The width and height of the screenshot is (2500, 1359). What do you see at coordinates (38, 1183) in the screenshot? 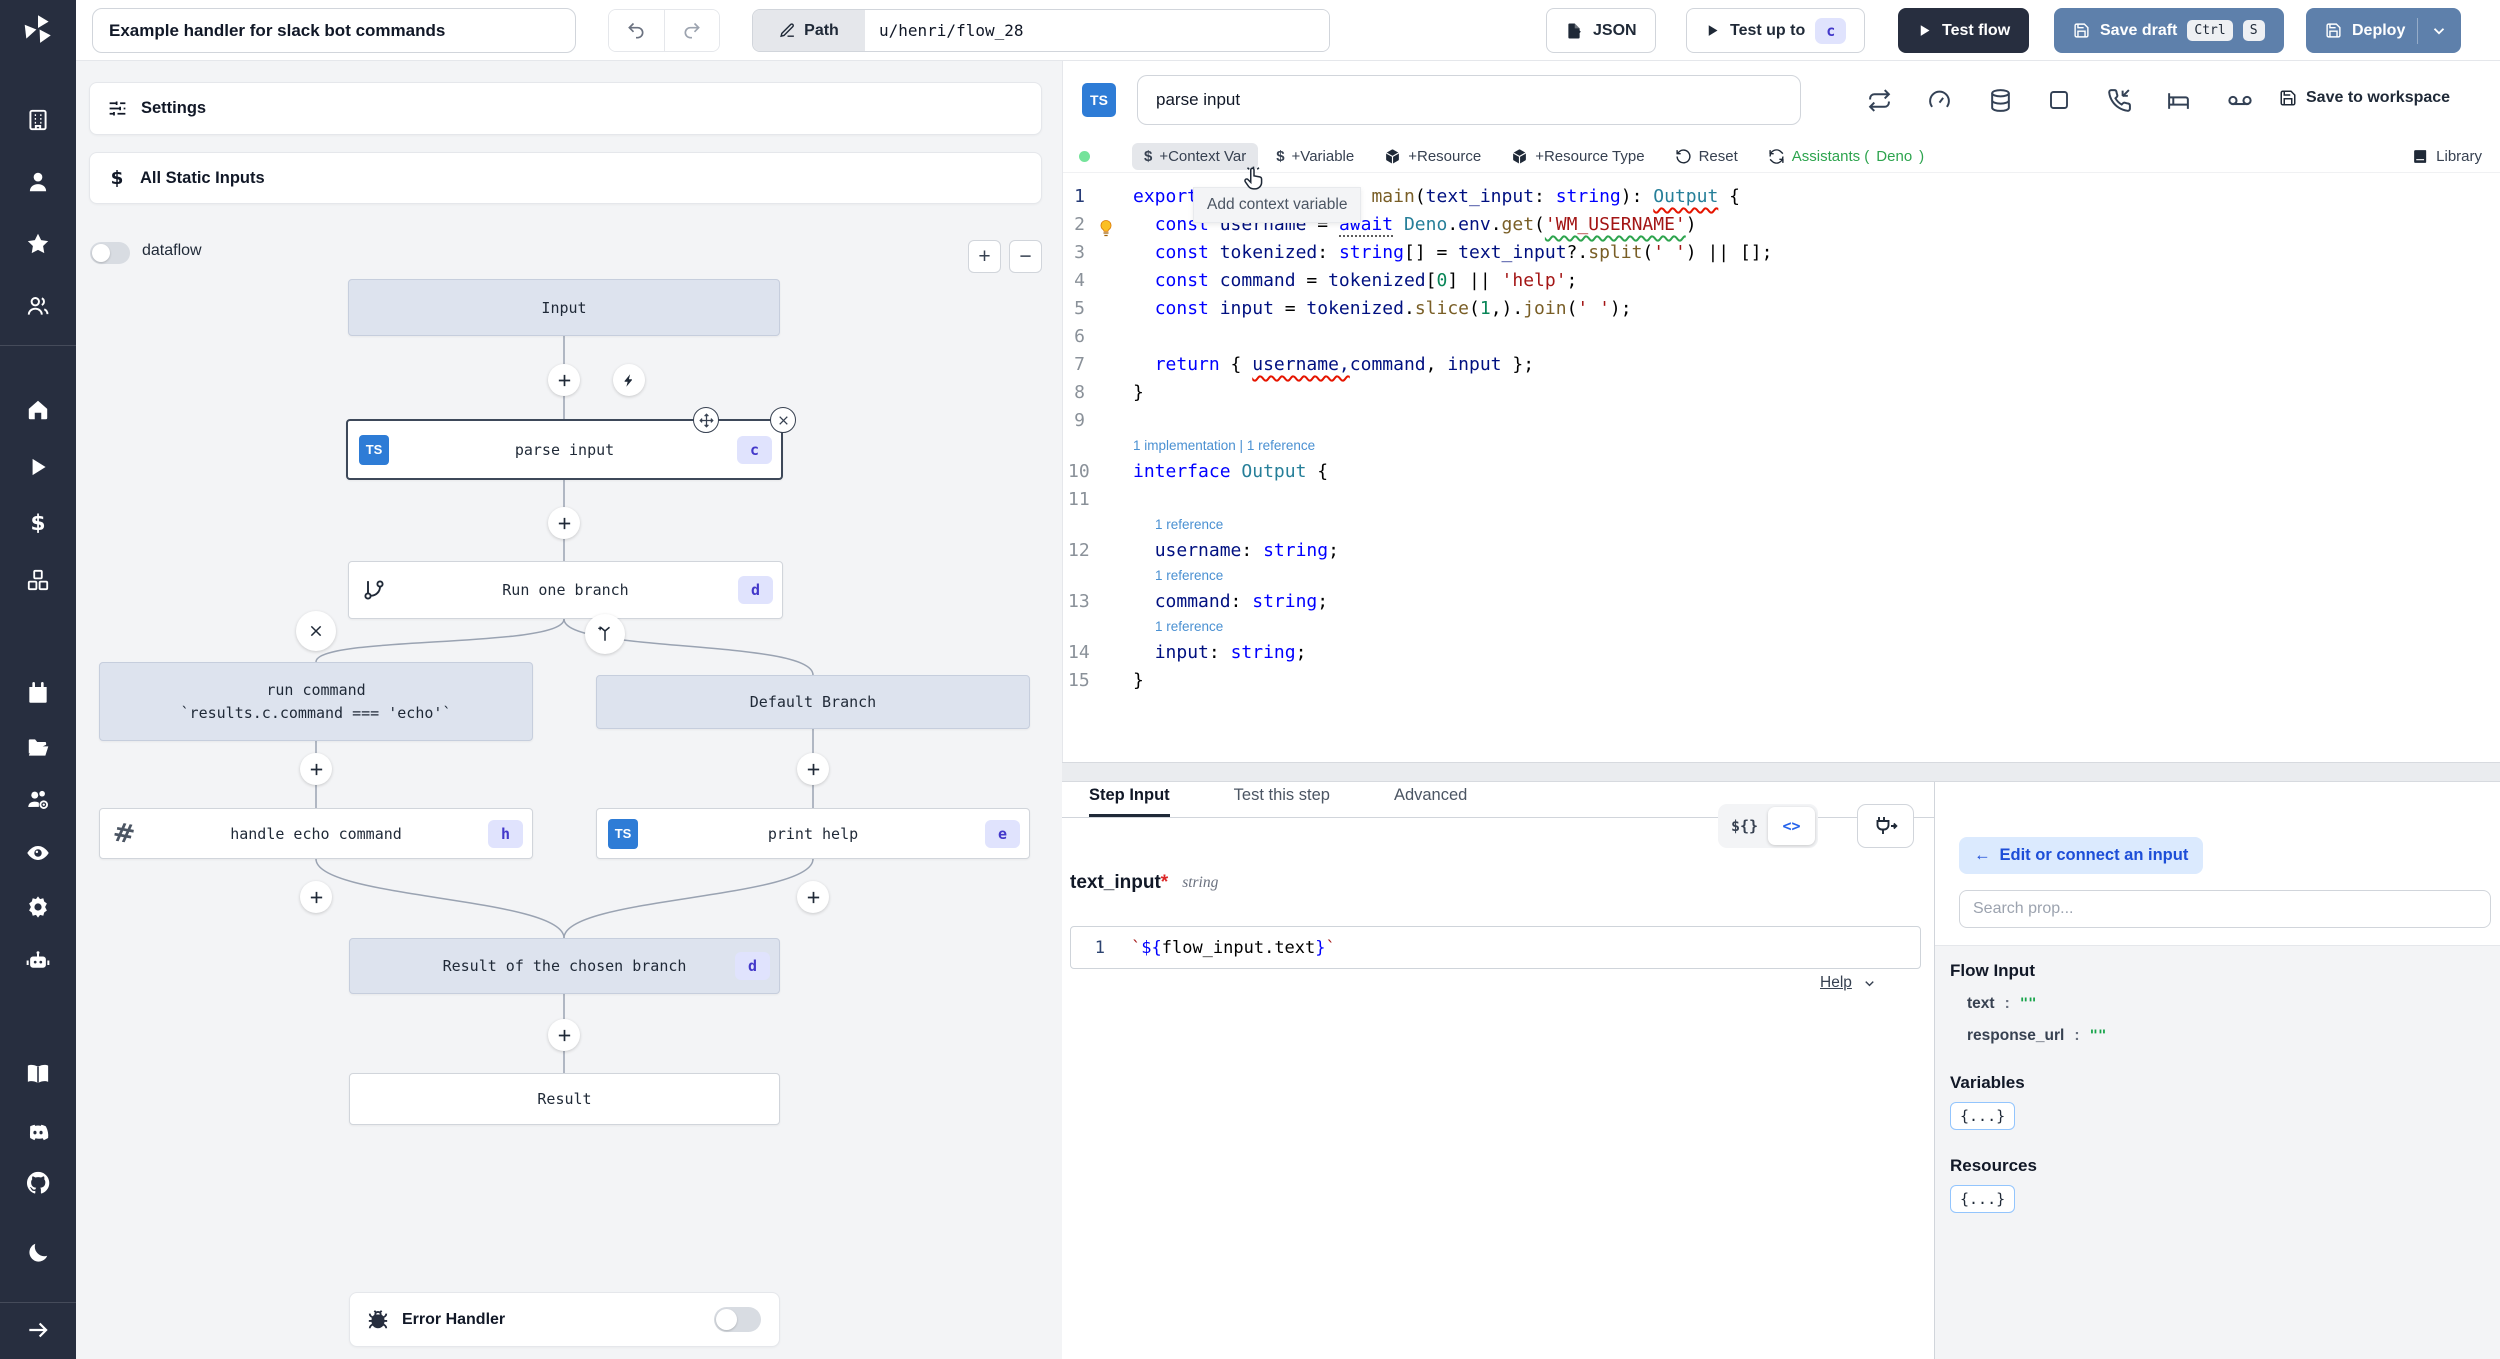
I see `github-icon` at bounding box center [38, 1183].